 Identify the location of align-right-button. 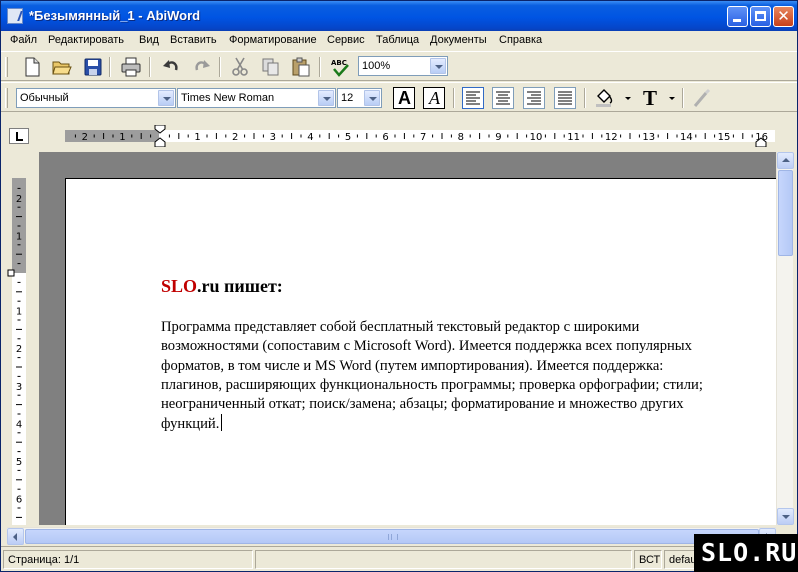
(534, 98).